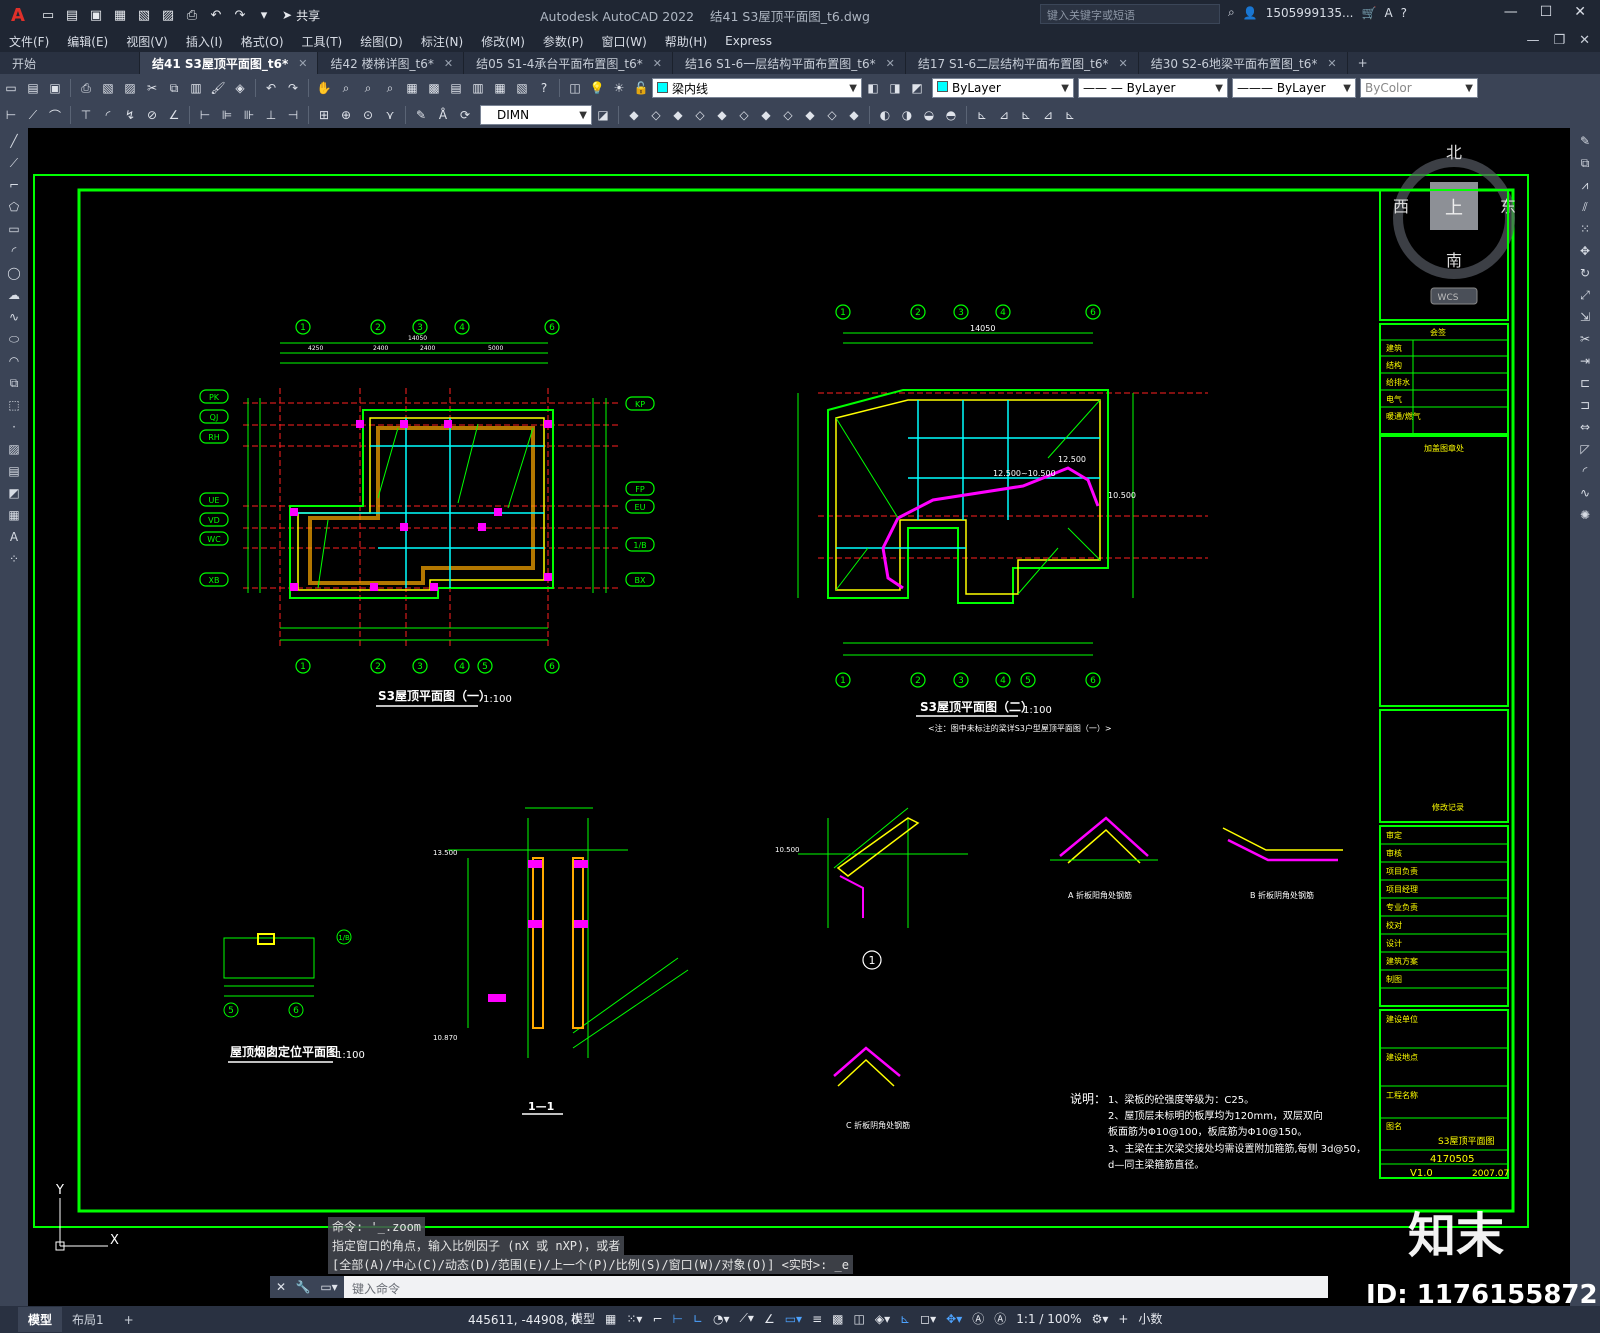 The width and height of the screenshot is (1600, 1333). What do you see at coordinates (563, 41) in the screenshot?
I see `menu-parametric: 参数(P)` at bounding box center [563, 41].